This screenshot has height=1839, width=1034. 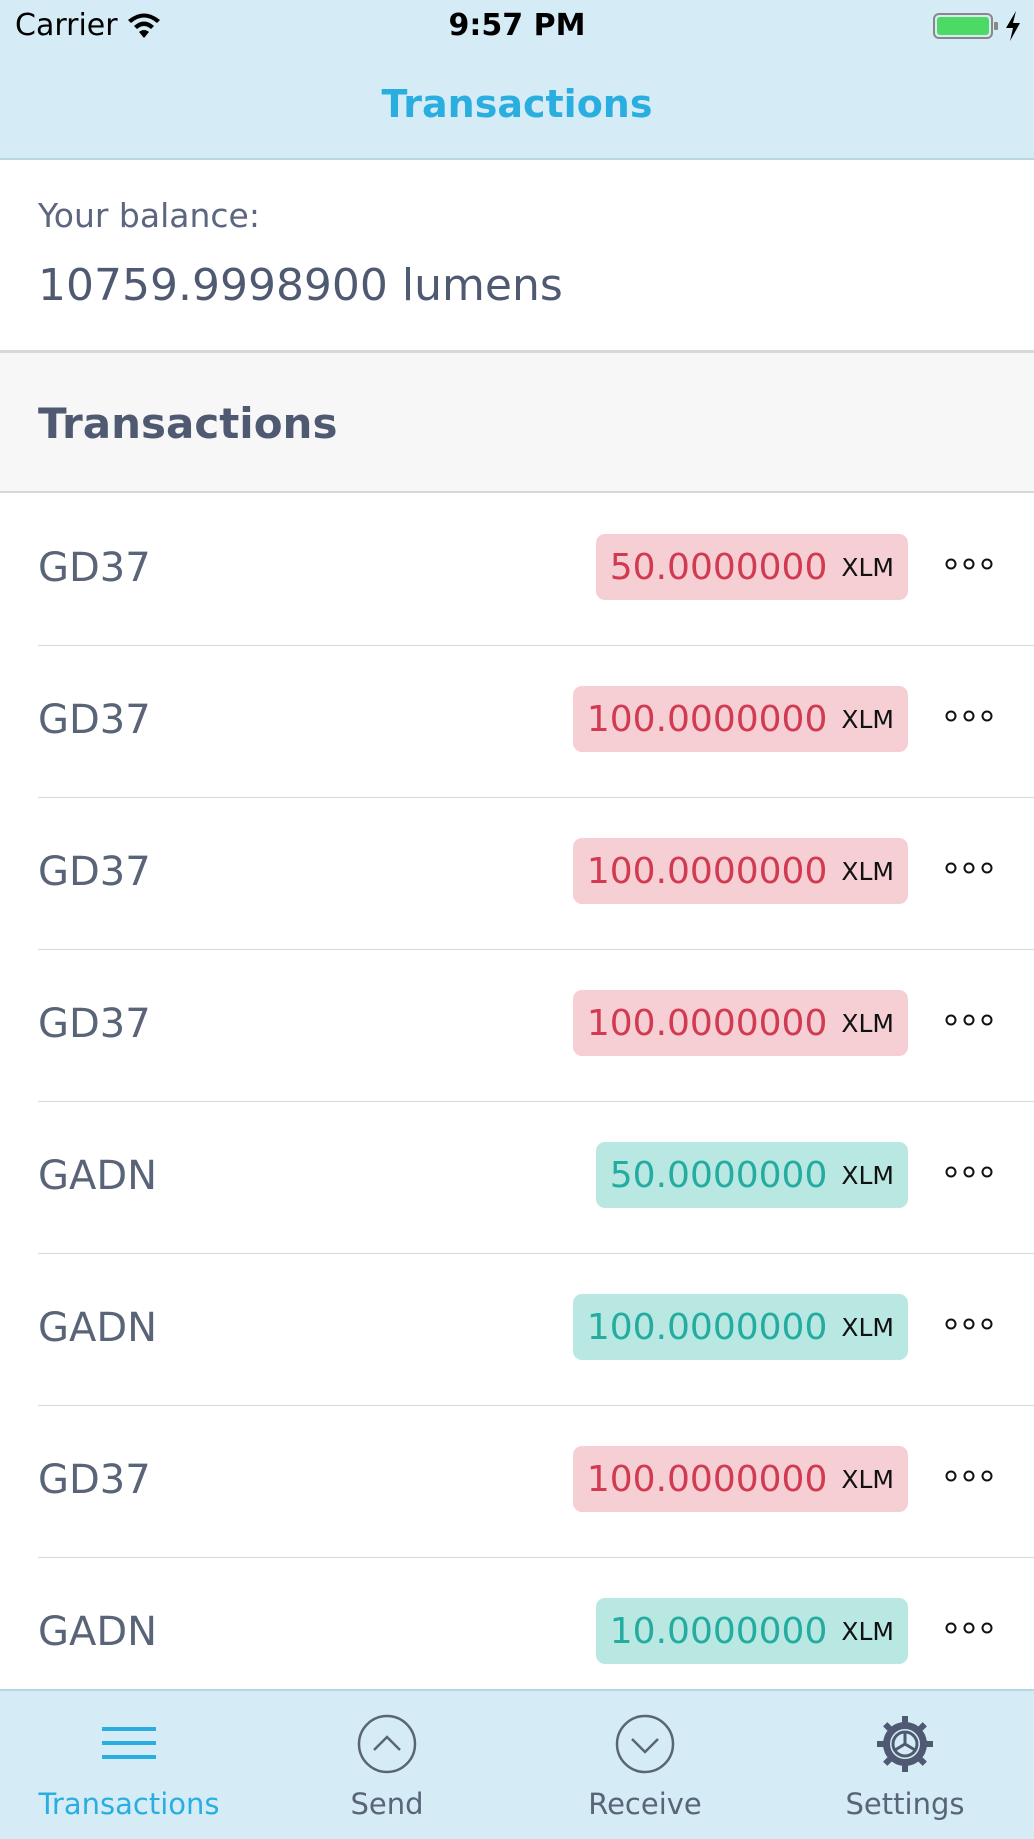 I want to click on balance-value: 10759.9998900 lumens, so click(x=300, y=285).